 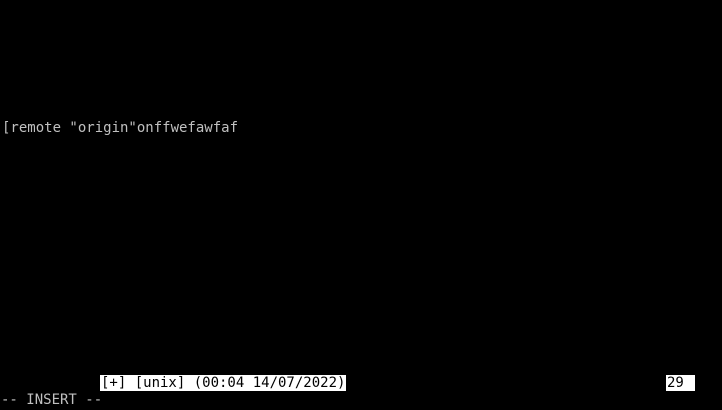 What do you see at coordinates (52, 400) in the screenshot?
I see `mode-indicator: -- INSERT --` at bounding box center [52, 400].